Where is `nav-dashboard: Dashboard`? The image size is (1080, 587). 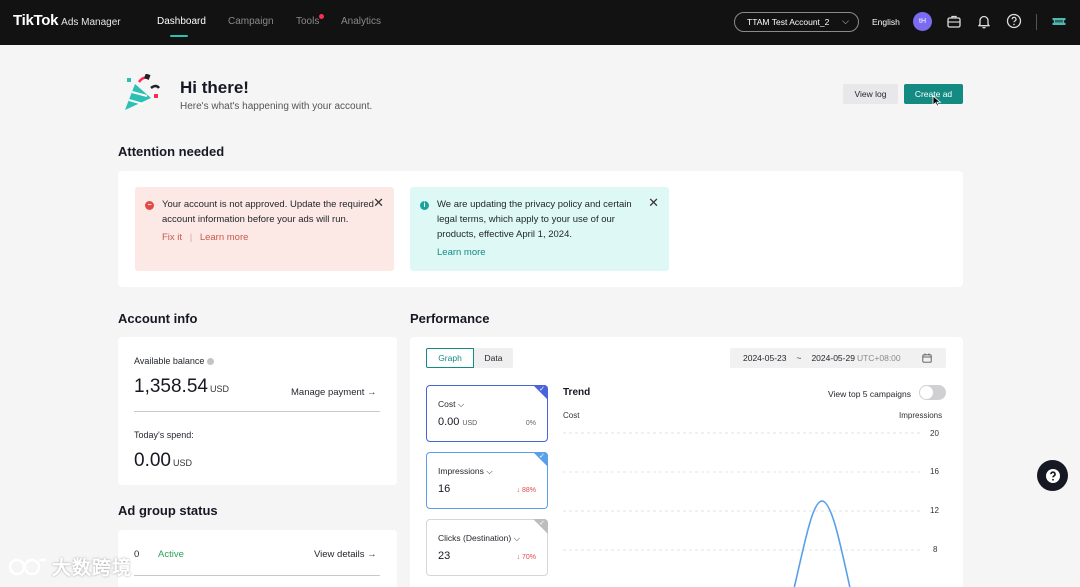
nav-dashboard: Dashboard is located at coordinates (181, 21).